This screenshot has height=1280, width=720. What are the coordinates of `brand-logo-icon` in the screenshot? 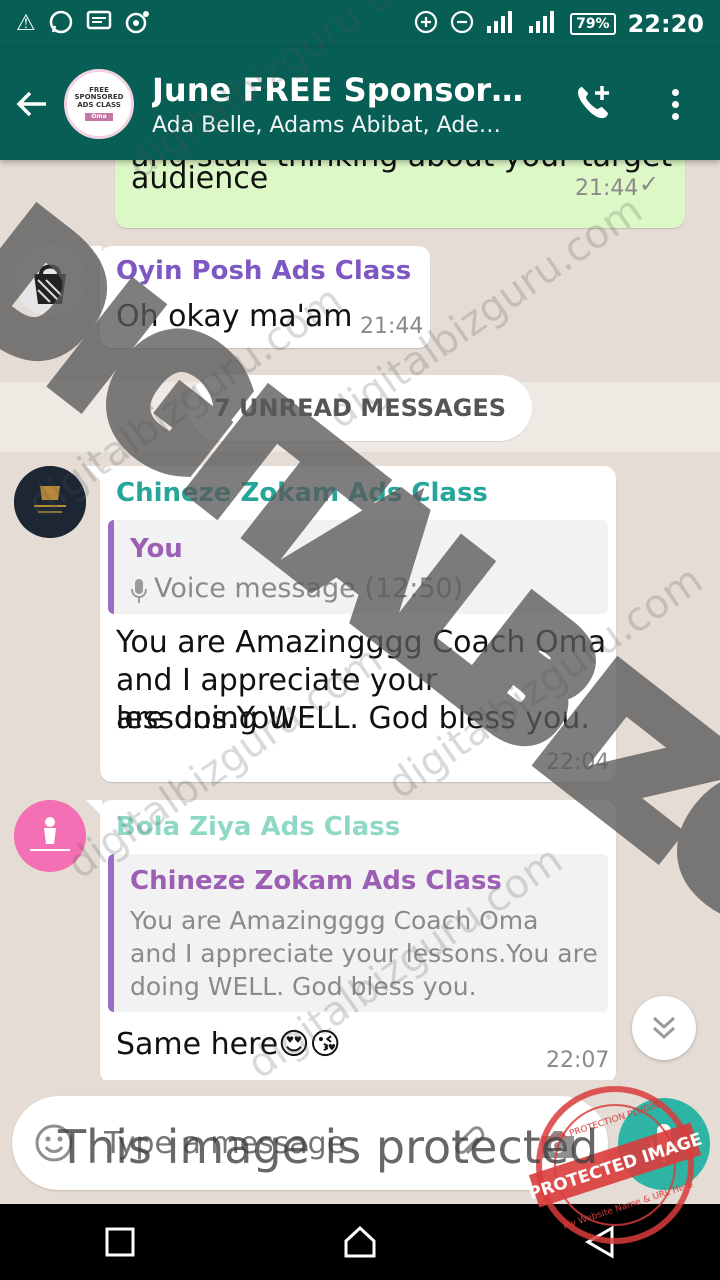 It's located at (50, 836).